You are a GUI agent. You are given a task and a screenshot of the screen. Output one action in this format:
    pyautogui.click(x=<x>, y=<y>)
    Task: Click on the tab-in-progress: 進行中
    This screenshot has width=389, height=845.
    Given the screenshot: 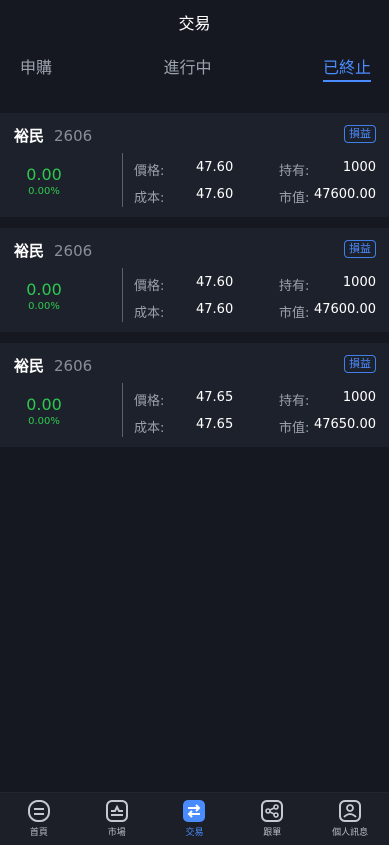 What is the action you would take?
    pyautogui.click(x=187, y=61)
    